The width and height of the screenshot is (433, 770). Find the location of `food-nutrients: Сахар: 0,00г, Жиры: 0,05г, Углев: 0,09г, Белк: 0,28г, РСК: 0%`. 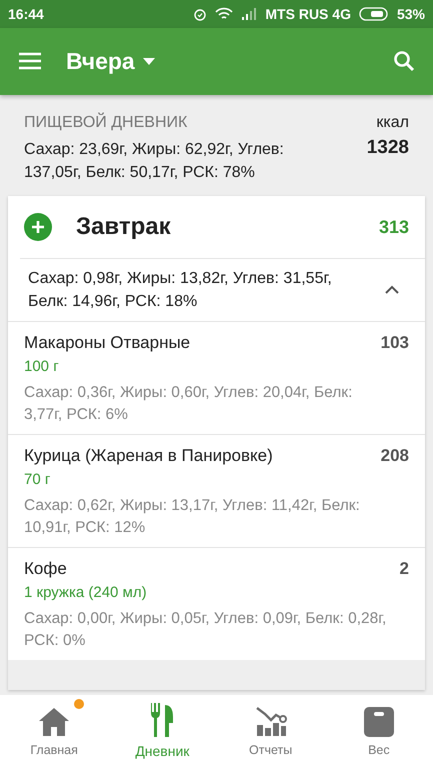

food-nutrients: Сахар: 0,00г, Жиры: 0,05г, Углев: 0,09г, Белк: 0,28г, РСК: 0% is located at coordinates (206, 630).